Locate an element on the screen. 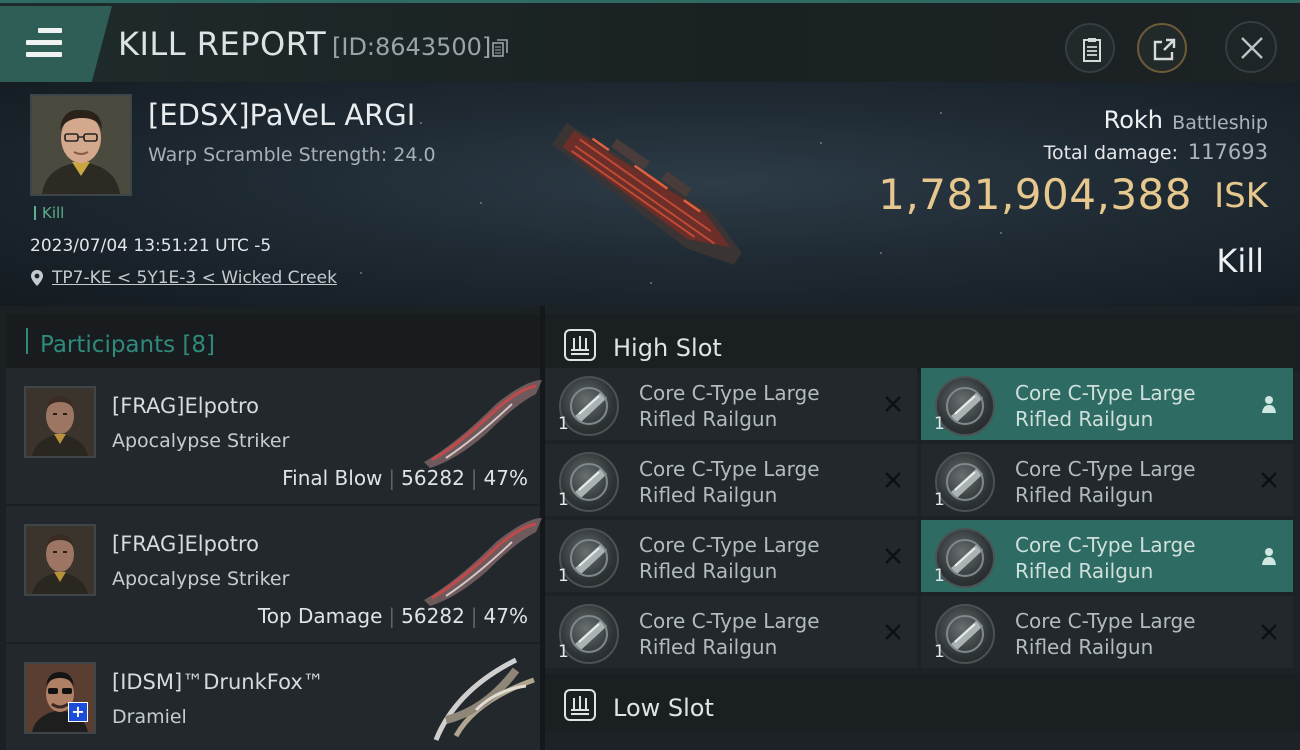  high-slot-icon is located at coordinates (580, 345).